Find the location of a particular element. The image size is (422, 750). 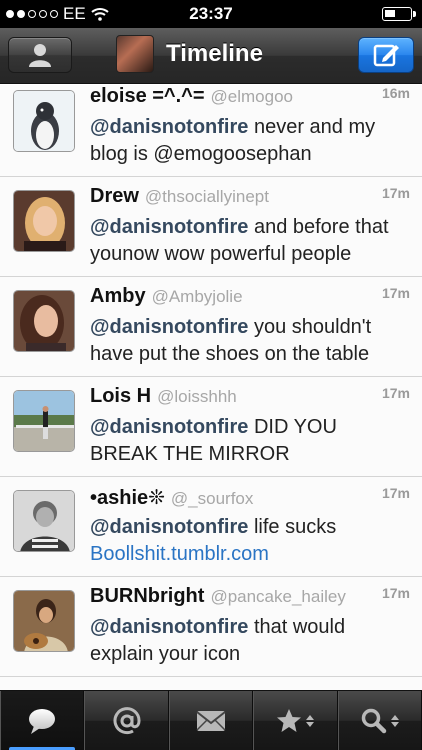

tweet-author-name: •ashie❊ is located at coordinates (127, 498).